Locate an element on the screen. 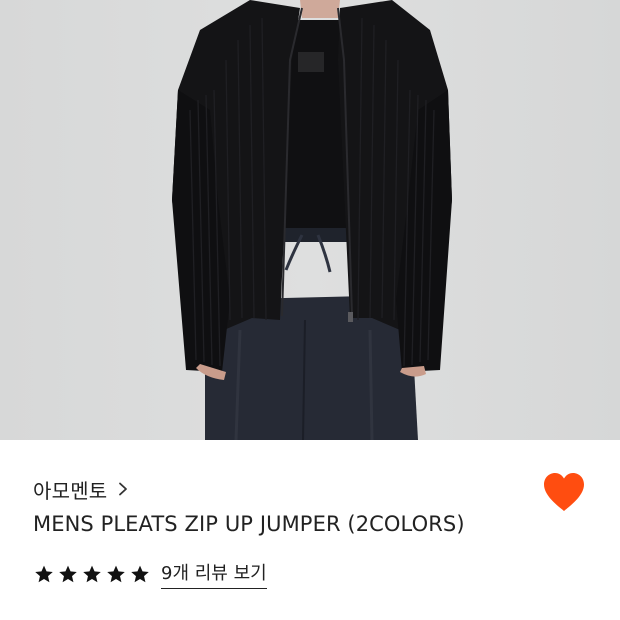 This screenshot has height=620, width=620. review-link: 9개 리뷰 보기 is located at coordinates (214, 574).